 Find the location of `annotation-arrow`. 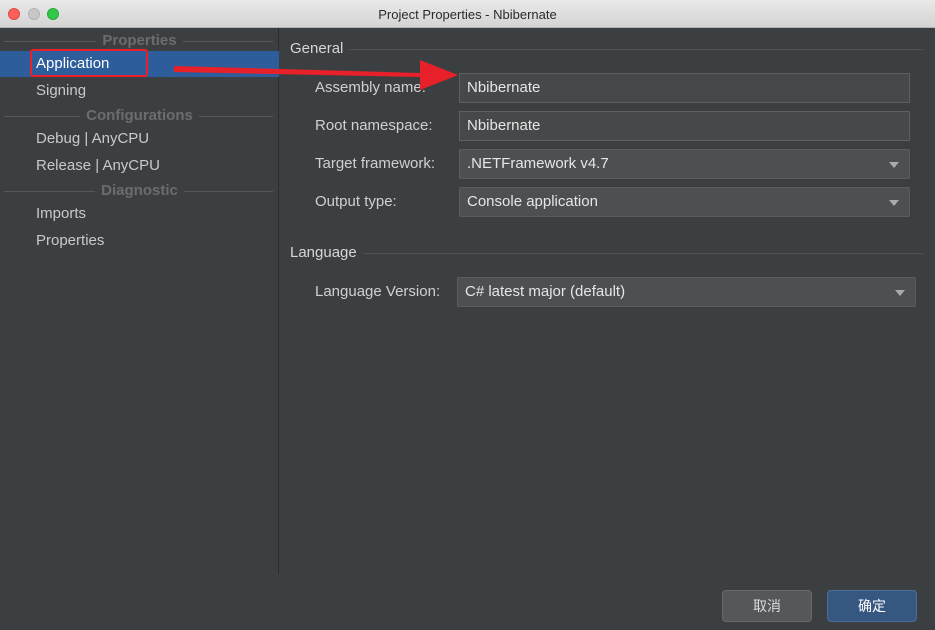

annotation-arrow is located at coordinates (316, 75).